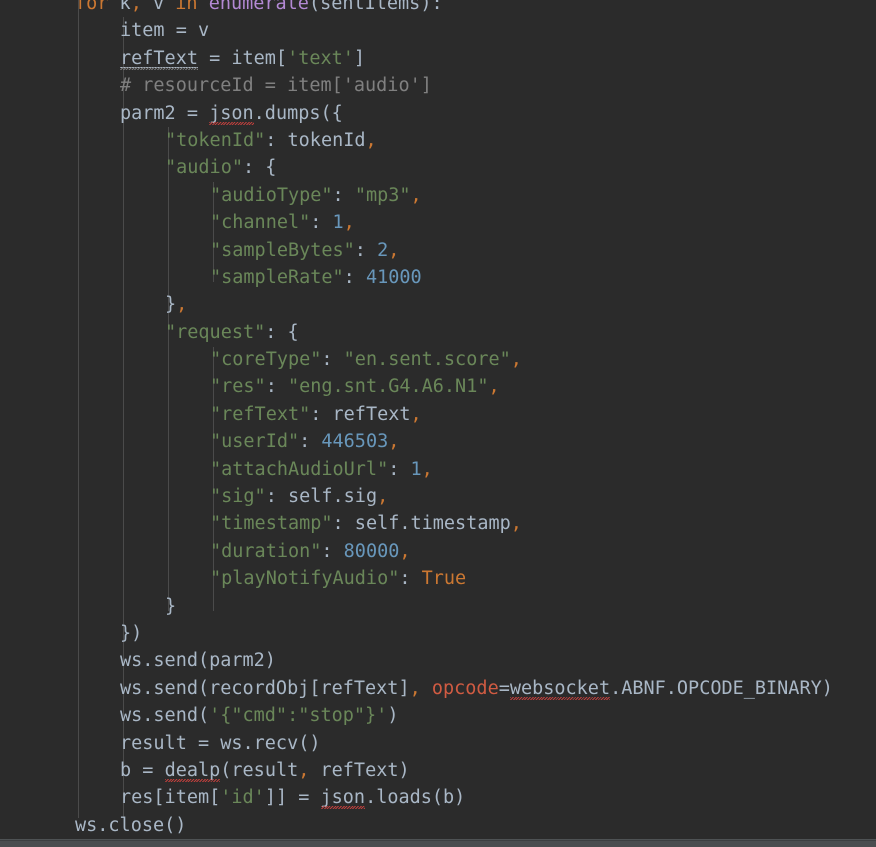  What do you see at coordinates (355, 442) in the screenshot?
I see `code-token: 446503` at bounding box center [355, 442].